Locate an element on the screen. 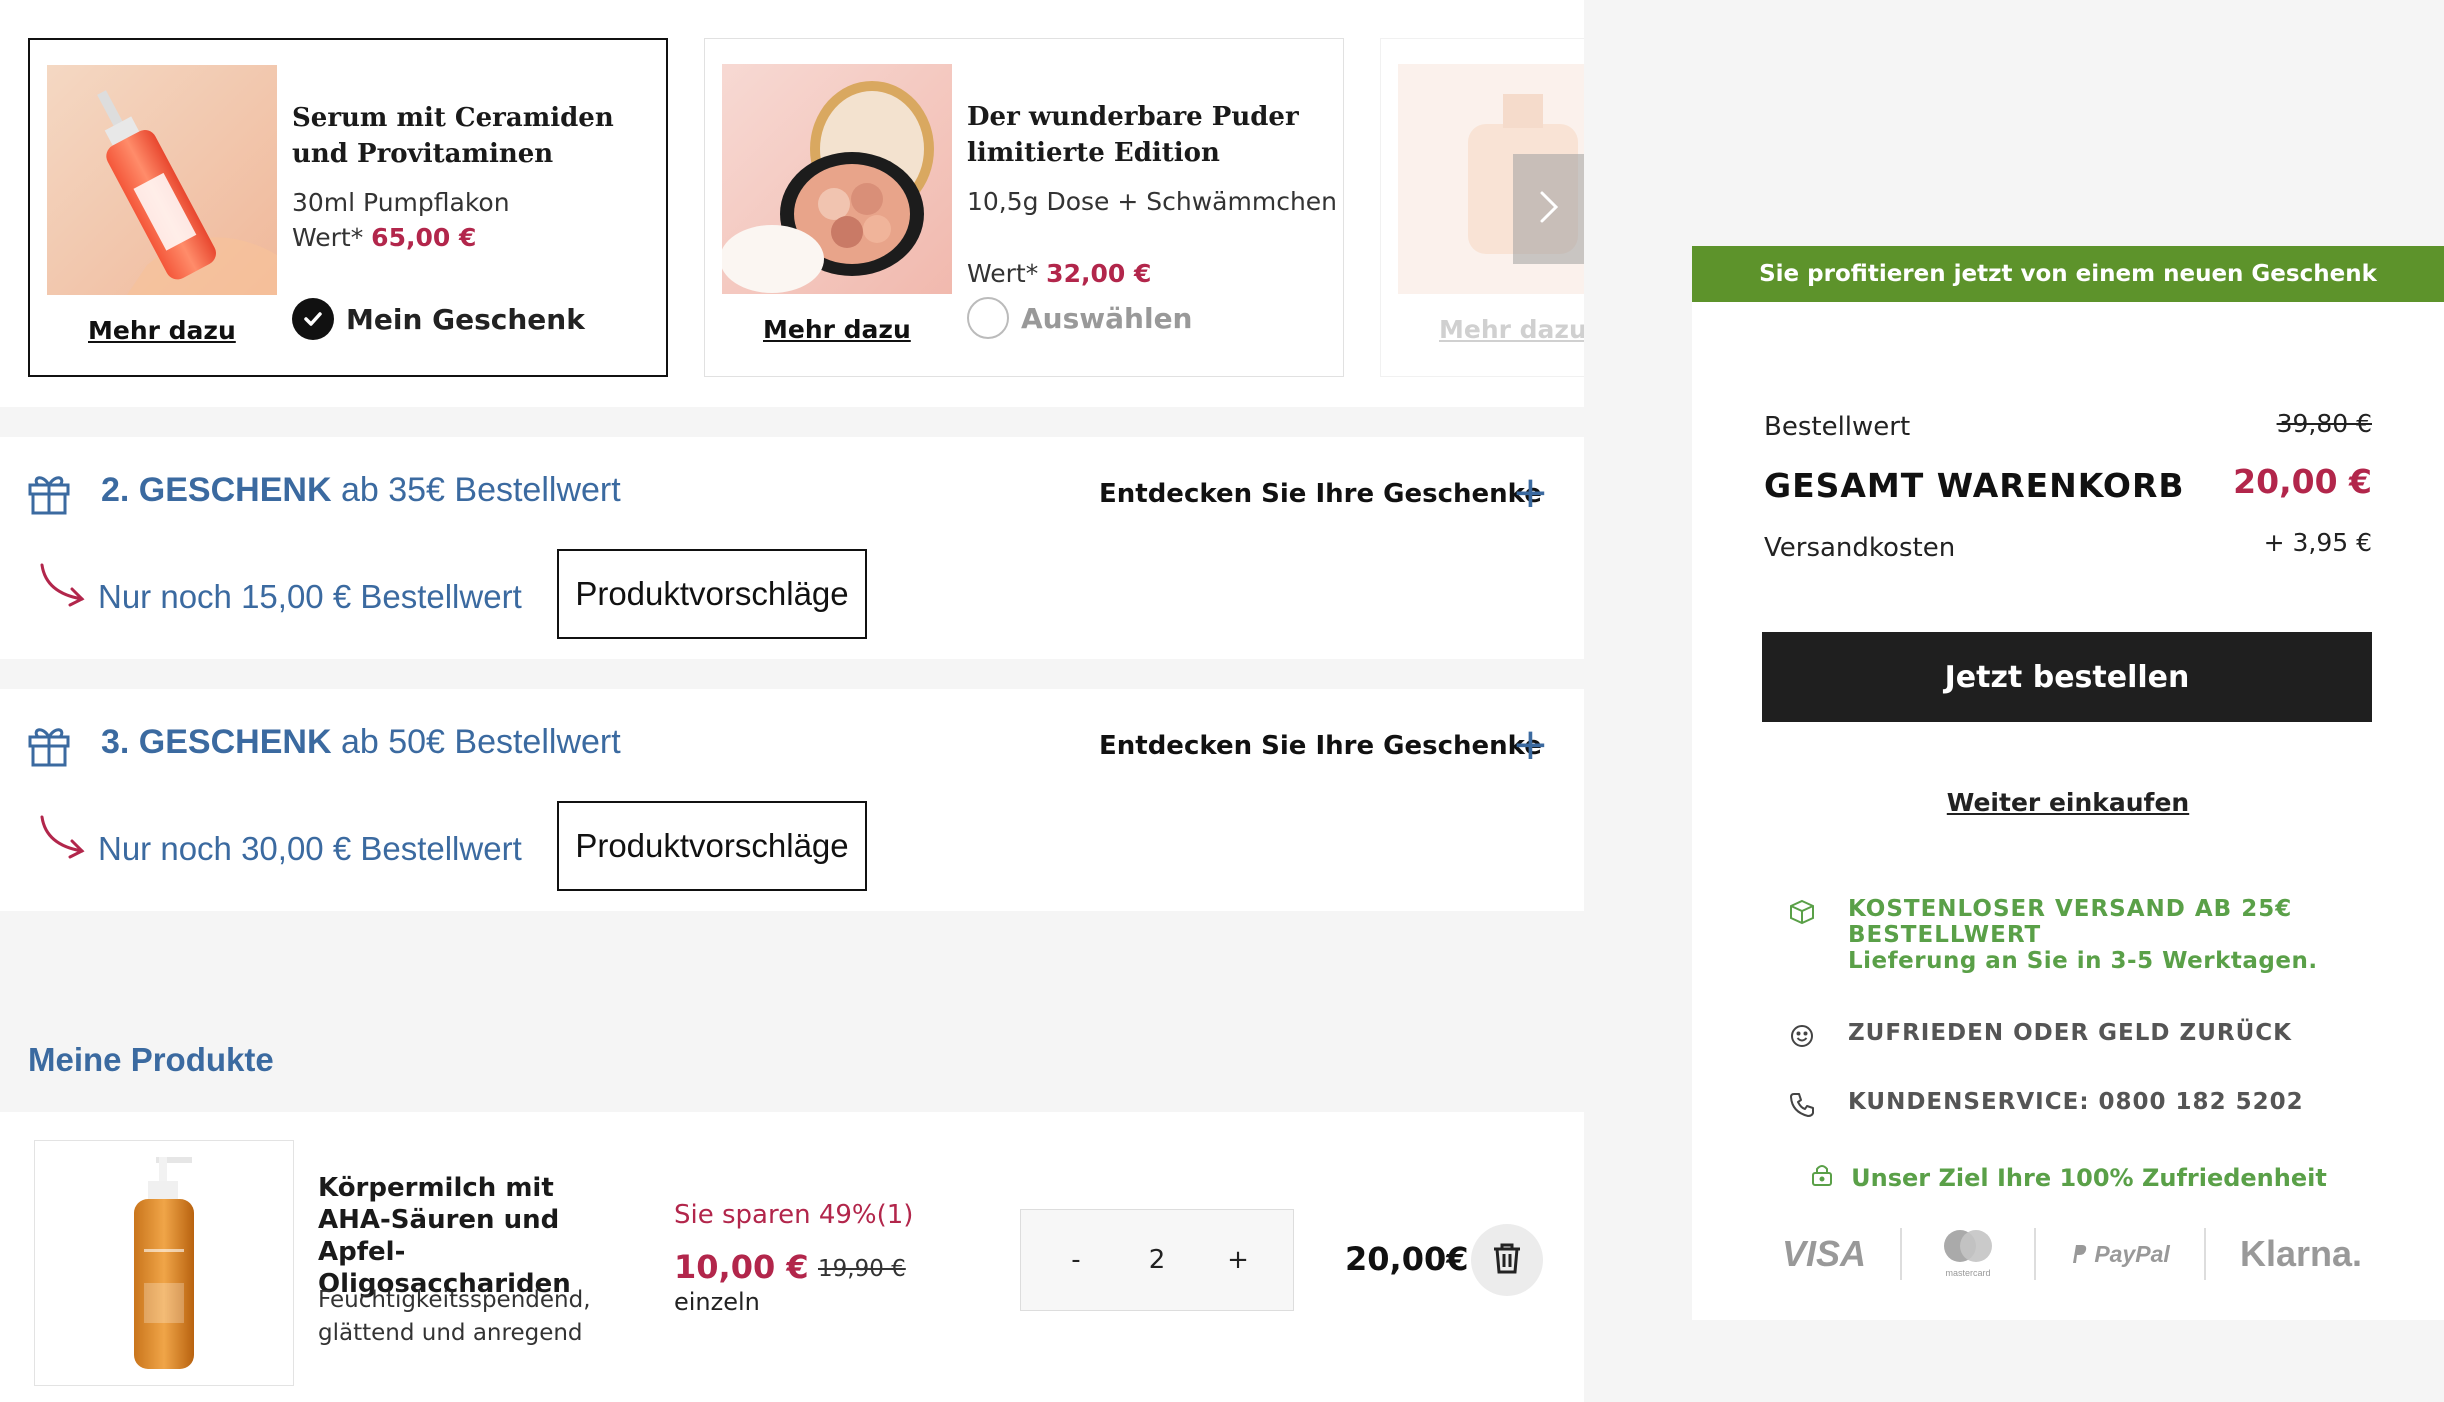  chevron-right-icon is located at coordinates (1549, 209).